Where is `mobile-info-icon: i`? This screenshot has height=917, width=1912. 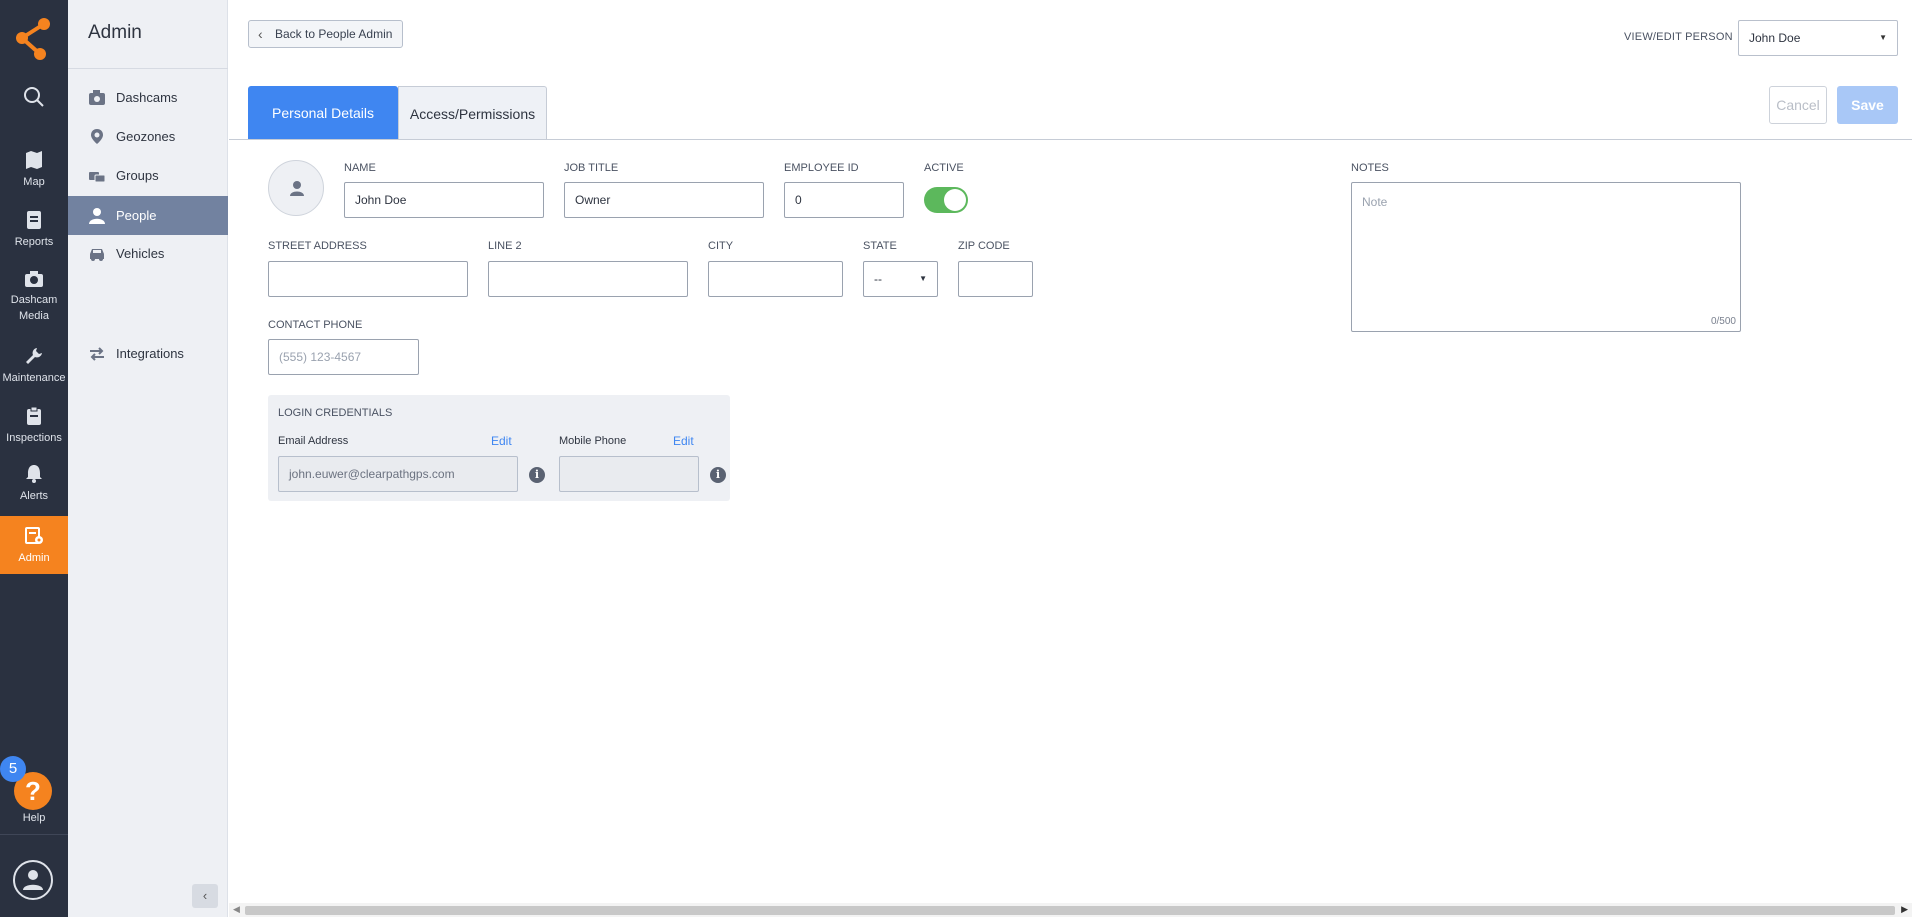 mobile-info-icon: i is located at coordinates (718, 475).